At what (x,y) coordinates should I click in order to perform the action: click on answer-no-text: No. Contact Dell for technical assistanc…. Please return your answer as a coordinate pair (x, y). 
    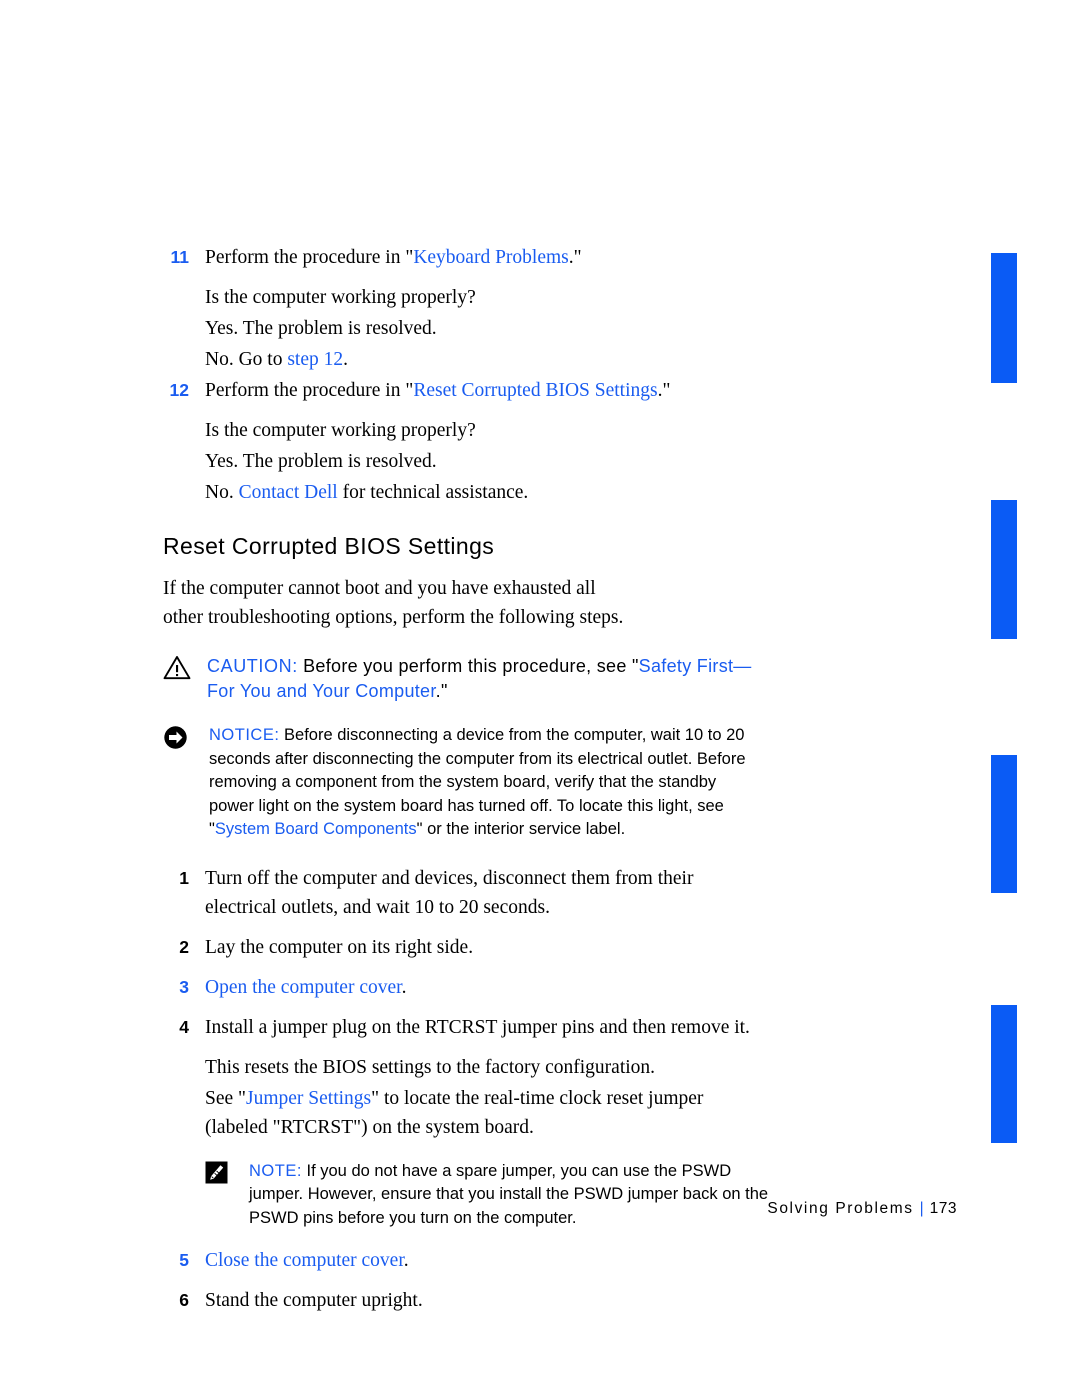
    Looking at the image, I should click on (367, 492).